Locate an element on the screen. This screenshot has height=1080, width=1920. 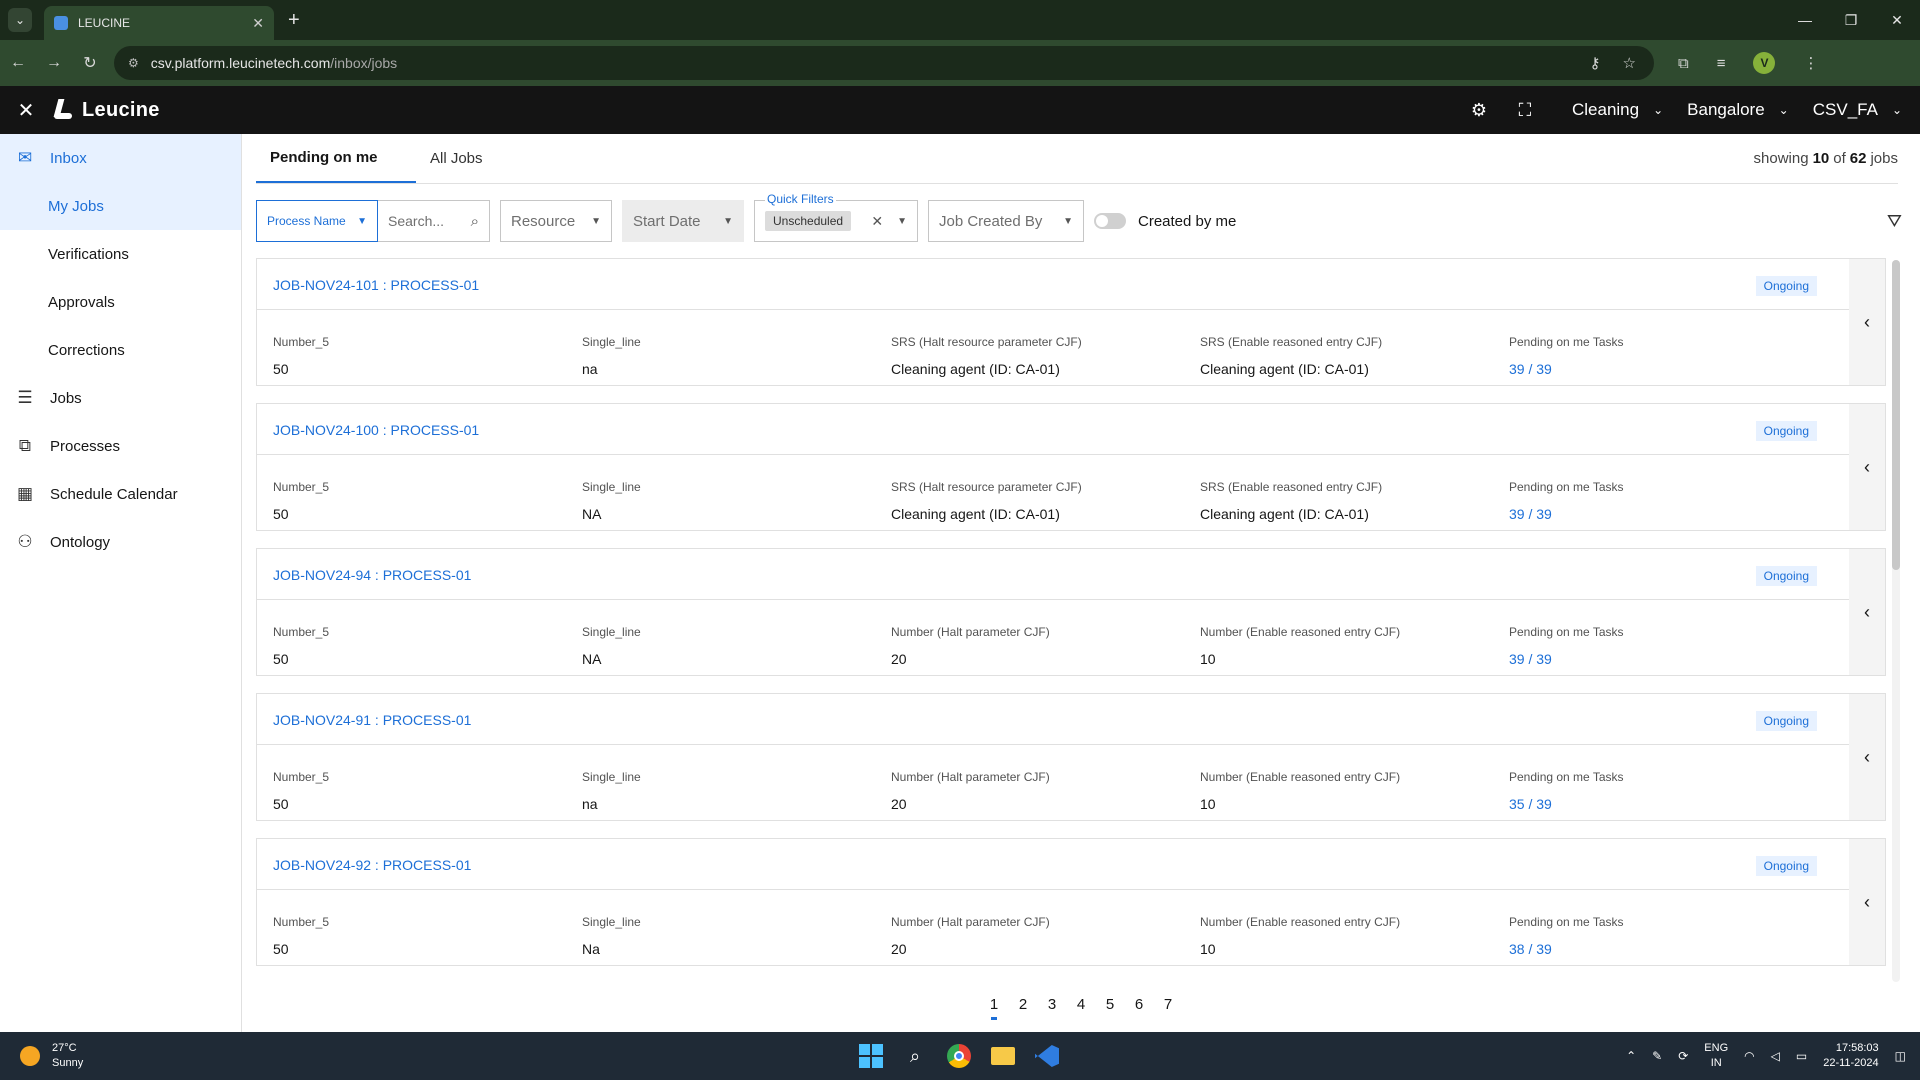
vscode-icon is located at coordinates (1047, 1056).